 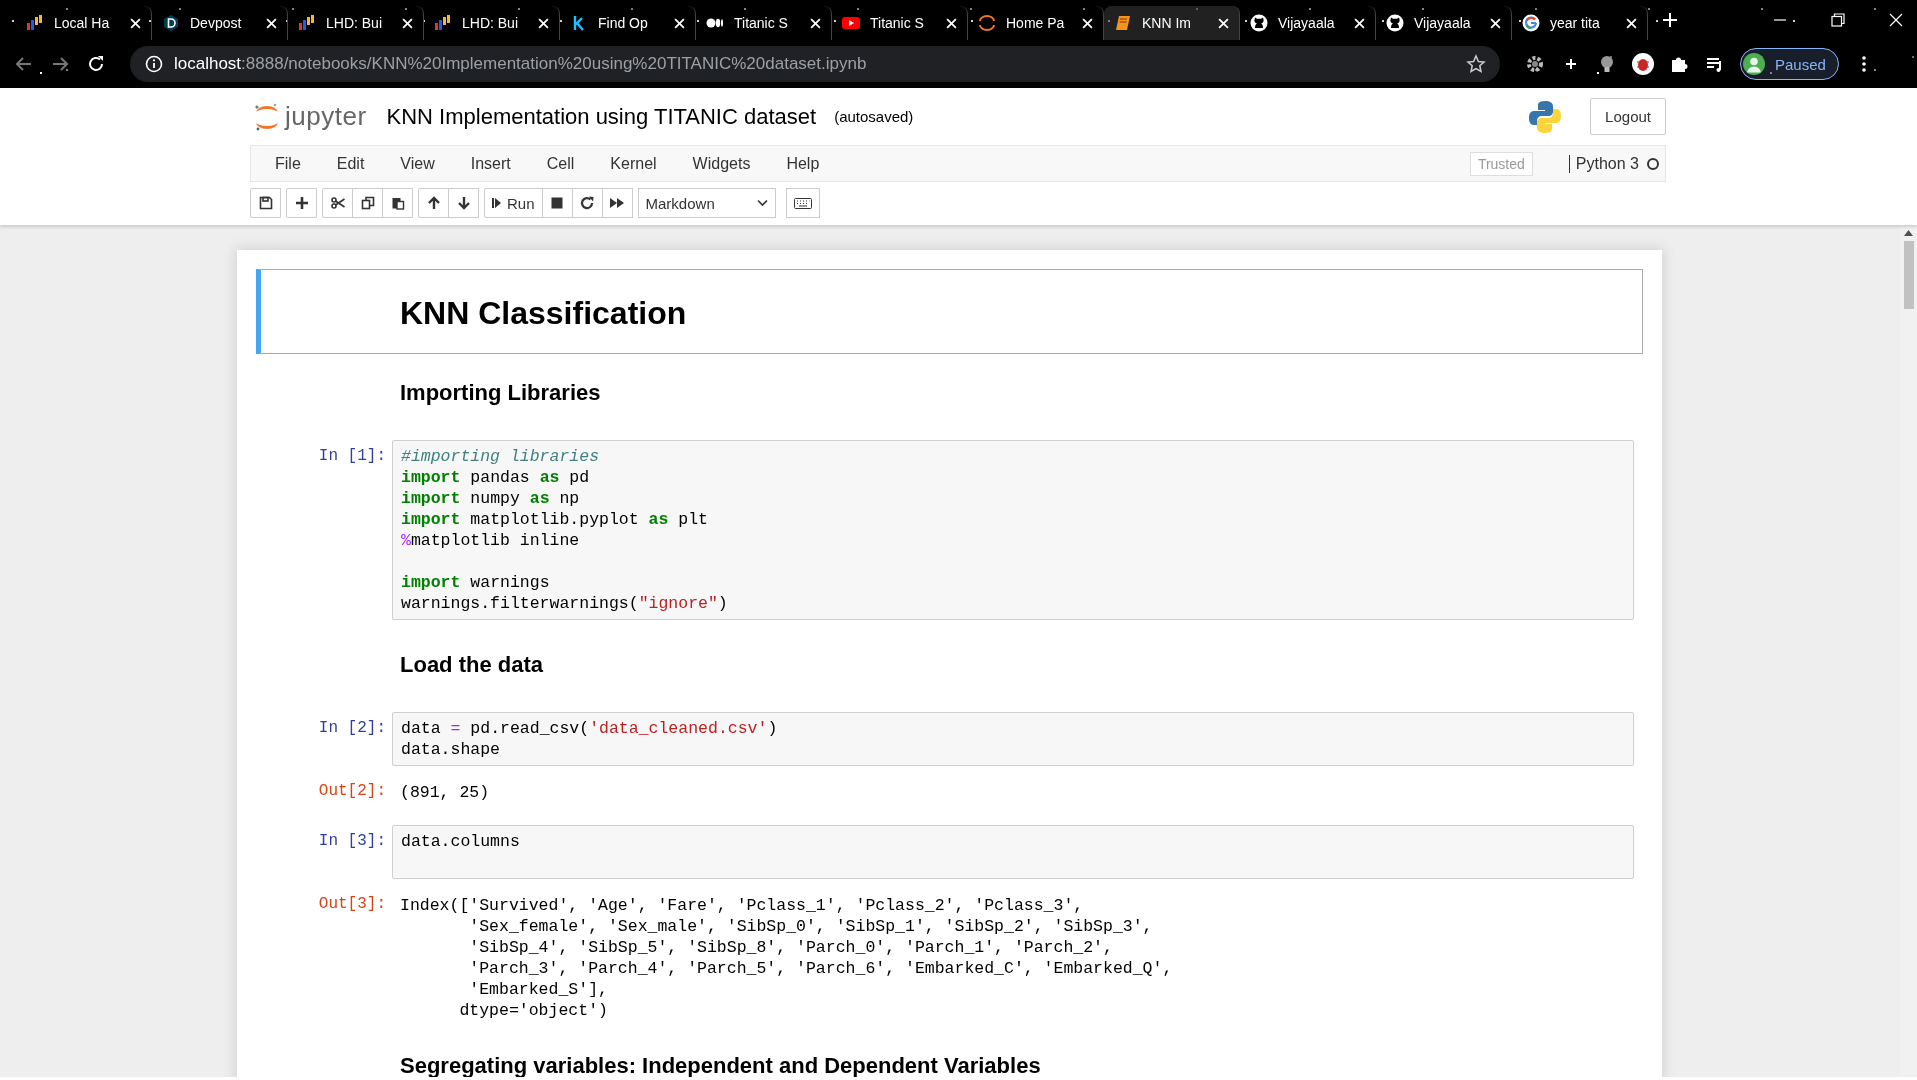 What do you see at coordinates (1013, 739) in the screenshot?
I see `code-input-box: data = pd.read_csv('data_cleaned.csv') data.shape` at bounding box center [1013, 739].